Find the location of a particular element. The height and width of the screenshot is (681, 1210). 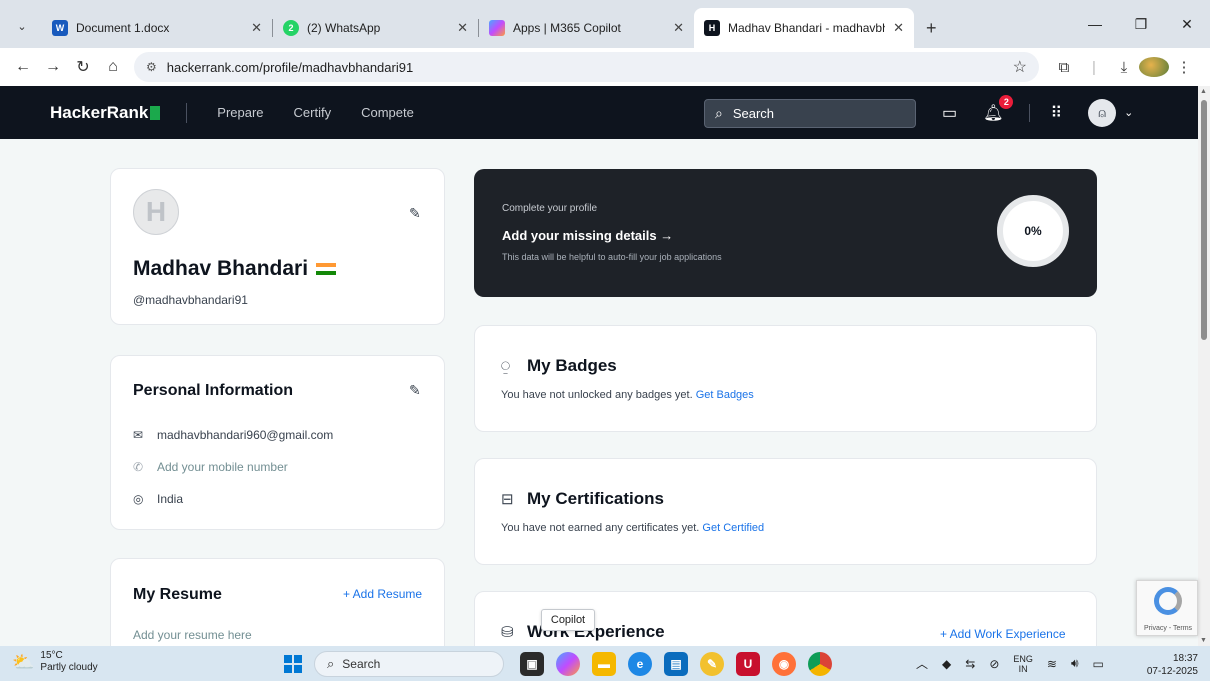

site-info-icon: ⚙ is located at coordinates (151, 67).